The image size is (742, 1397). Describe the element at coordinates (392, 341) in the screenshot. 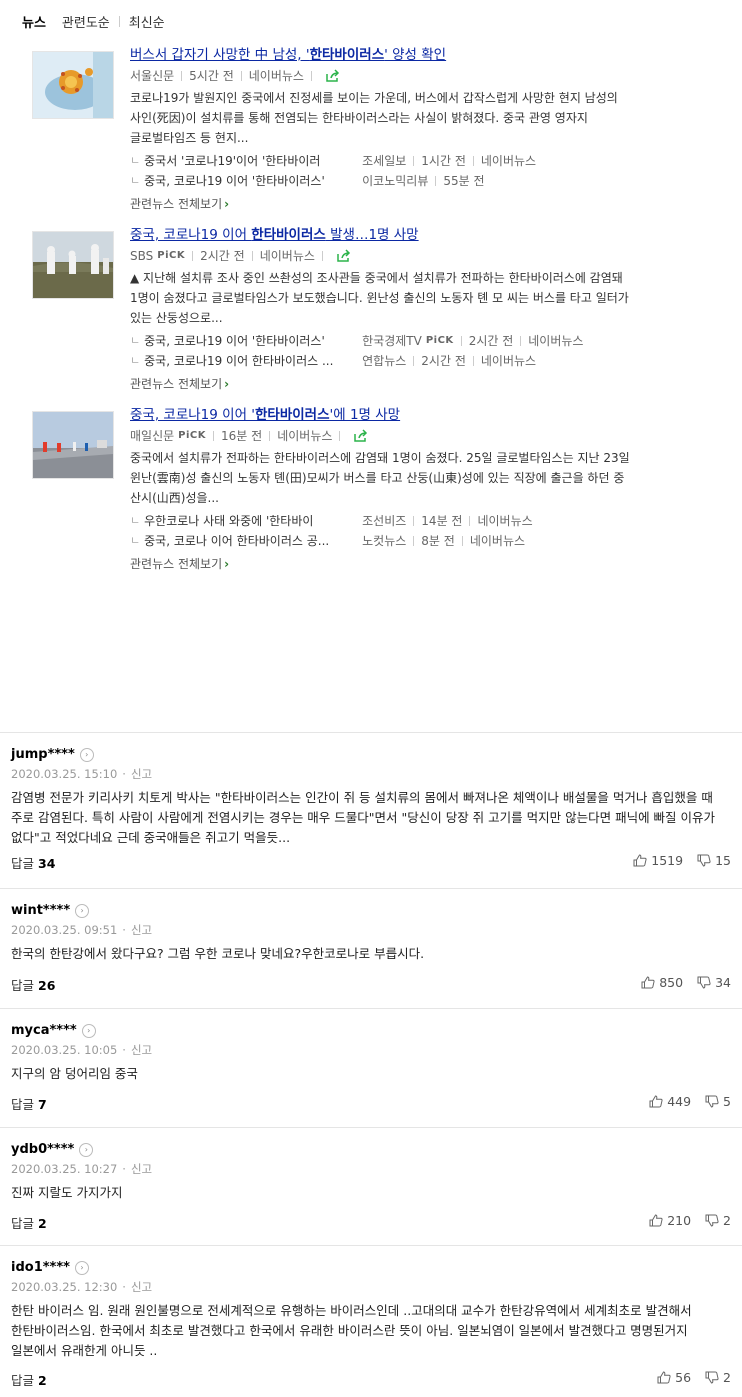

I see `related-news-source: 한국경제TV` at that location.